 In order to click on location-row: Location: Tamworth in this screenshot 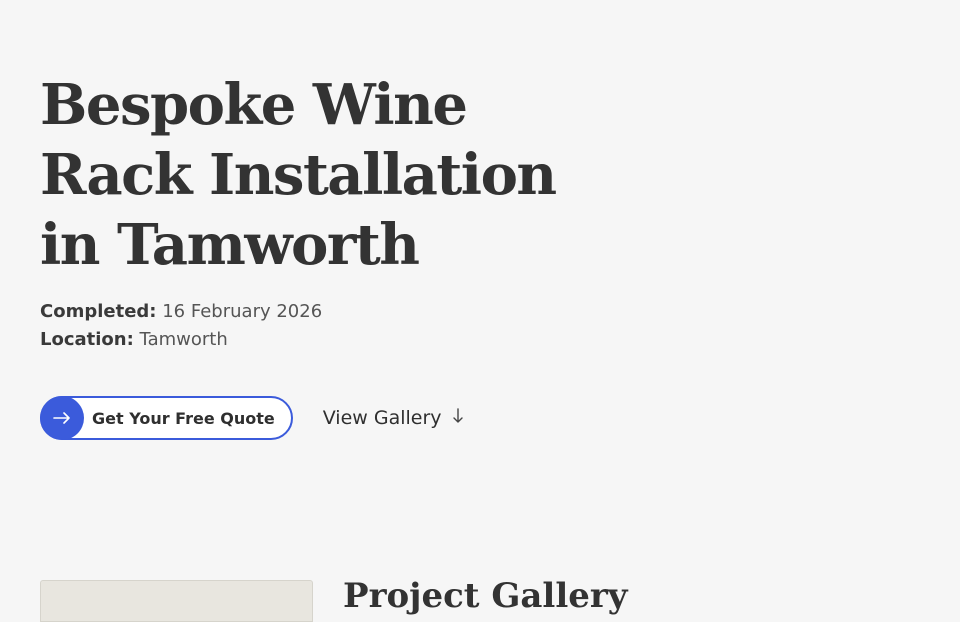, I will do `click(181, 340)`.